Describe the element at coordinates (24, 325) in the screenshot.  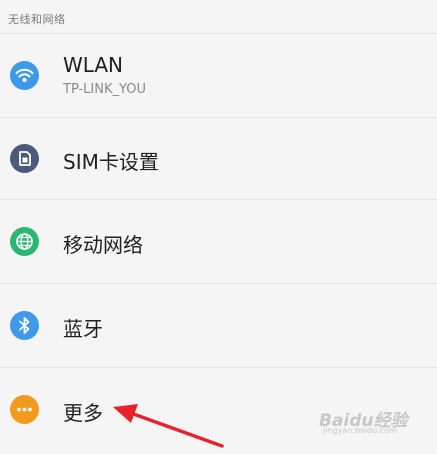
I see `bluetooth-icon` at that location.